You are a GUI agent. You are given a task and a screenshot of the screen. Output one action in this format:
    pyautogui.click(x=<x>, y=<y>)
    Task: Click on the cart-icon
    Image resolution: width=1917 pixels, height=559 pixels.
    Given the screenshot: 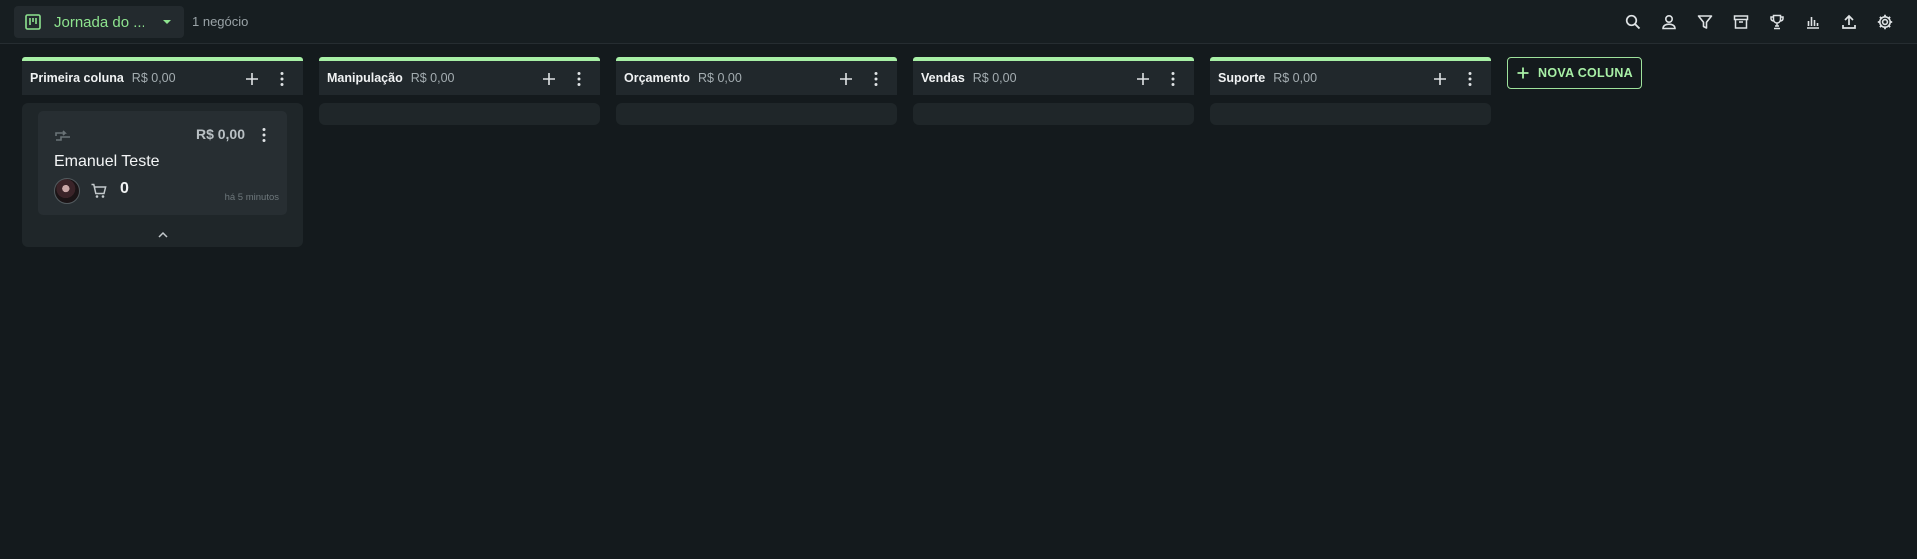 What is the action you would take?
    pyautogui.click(x=99, y=191)
    